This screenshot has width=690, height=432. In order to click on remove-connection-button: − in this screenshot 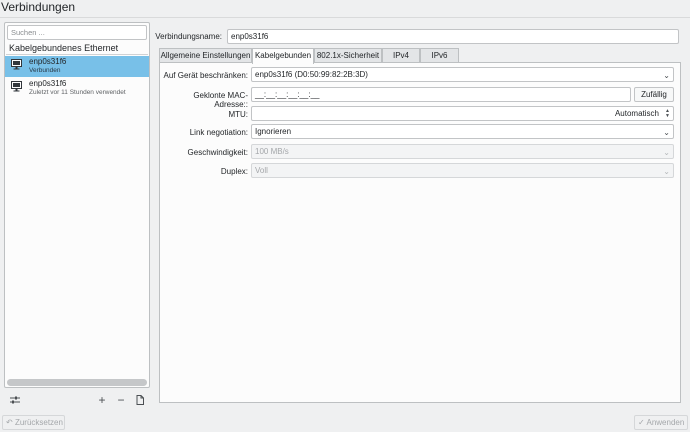, I will do `click(121, 400)`.